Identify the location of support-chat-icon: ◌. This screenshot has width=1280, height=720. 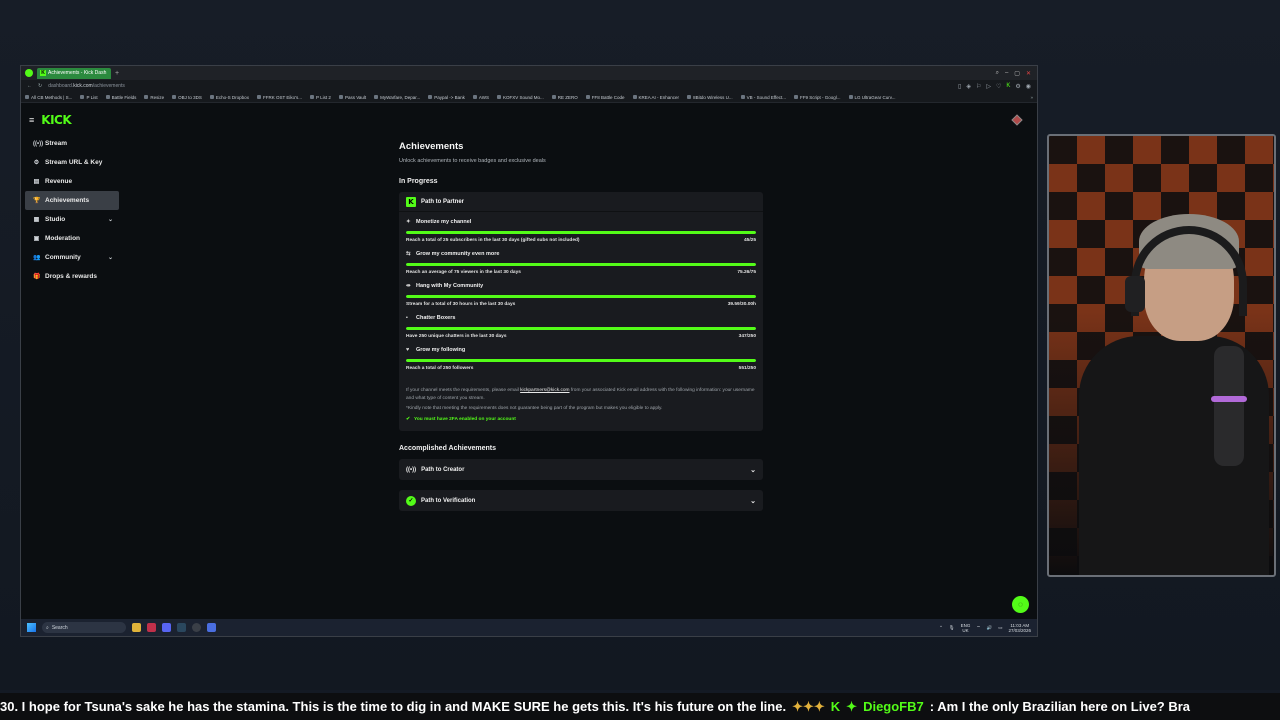
(1020, 604).